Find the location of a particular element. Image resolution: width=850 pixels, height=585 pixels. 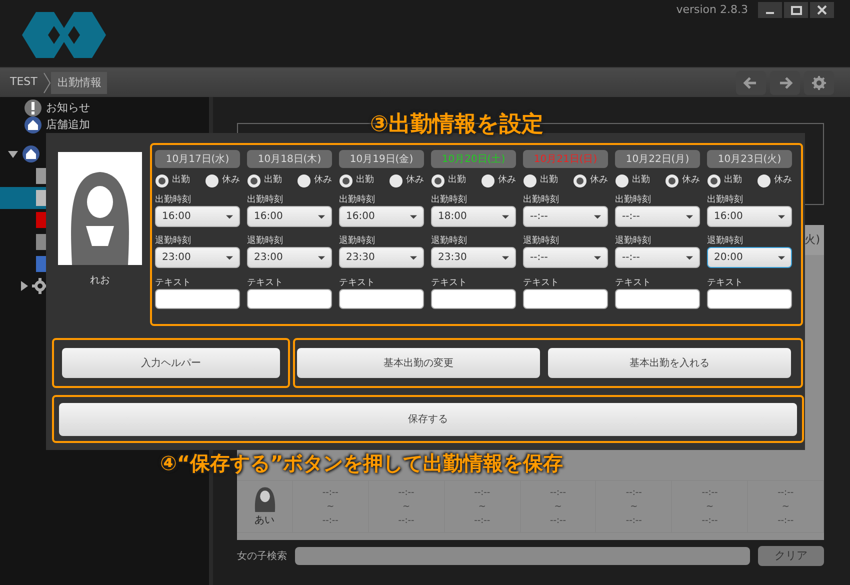

search-label: 女の子検索 is located at coordinates (262, 557).